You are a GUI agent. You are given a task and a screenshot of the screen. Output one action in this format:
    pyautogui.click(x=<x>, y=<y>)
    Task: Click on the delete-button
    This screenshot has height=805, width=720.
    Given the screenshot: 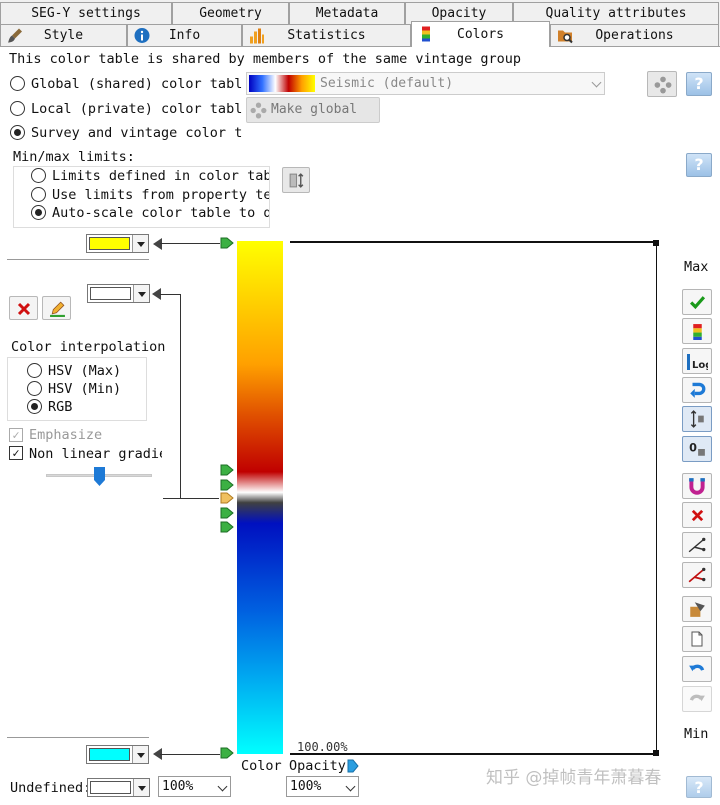 What is the action you would take?
    pyautogui.click(x=697, y=515)
    